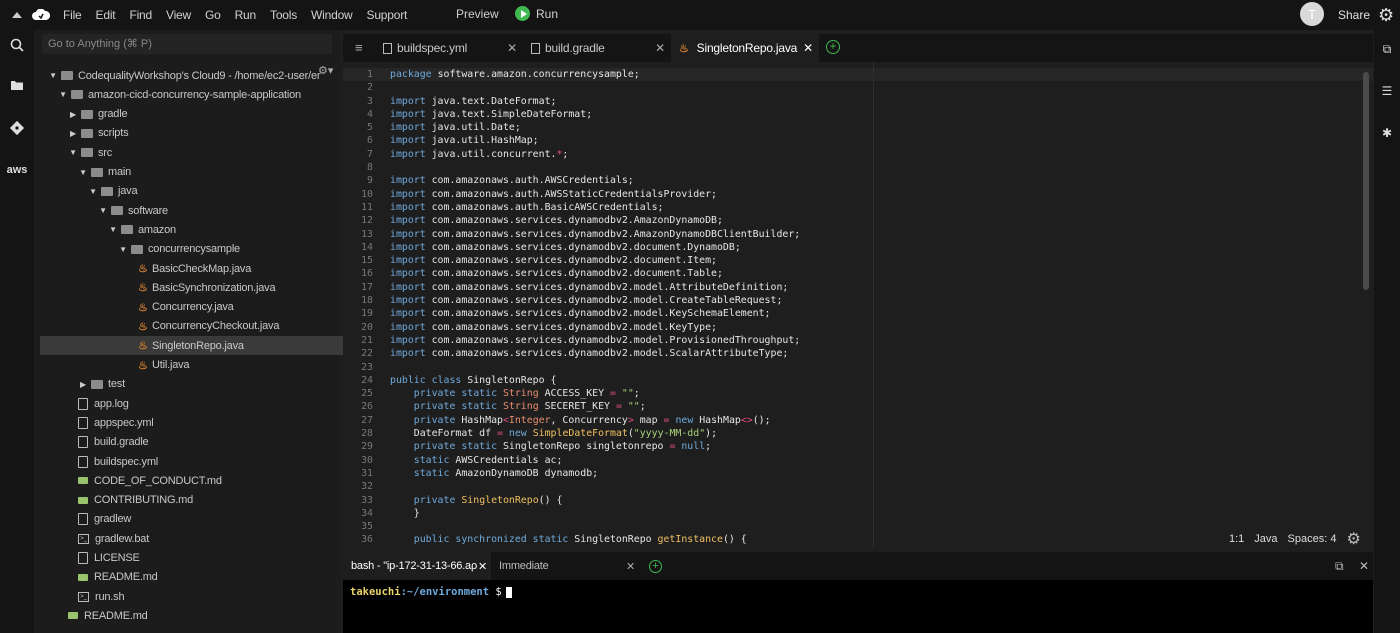 The width and height of the screenshot is (1400, 633). What do you see at coordinates (204, 596) in the screenshot?
I see `tree-item: >_ run.sh` at bounding box center [204, 596].